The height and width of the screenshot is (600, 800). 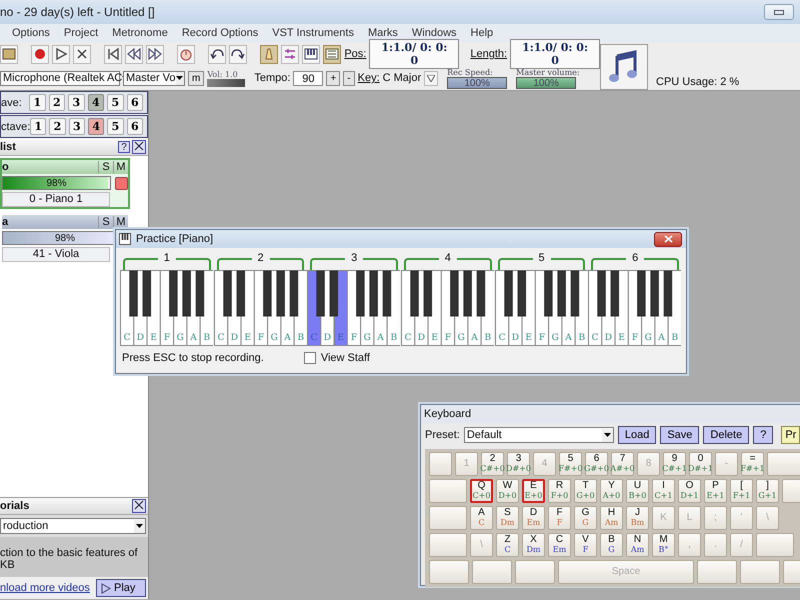 I want to click on preset-button: Load, so click(x=637, y=435).